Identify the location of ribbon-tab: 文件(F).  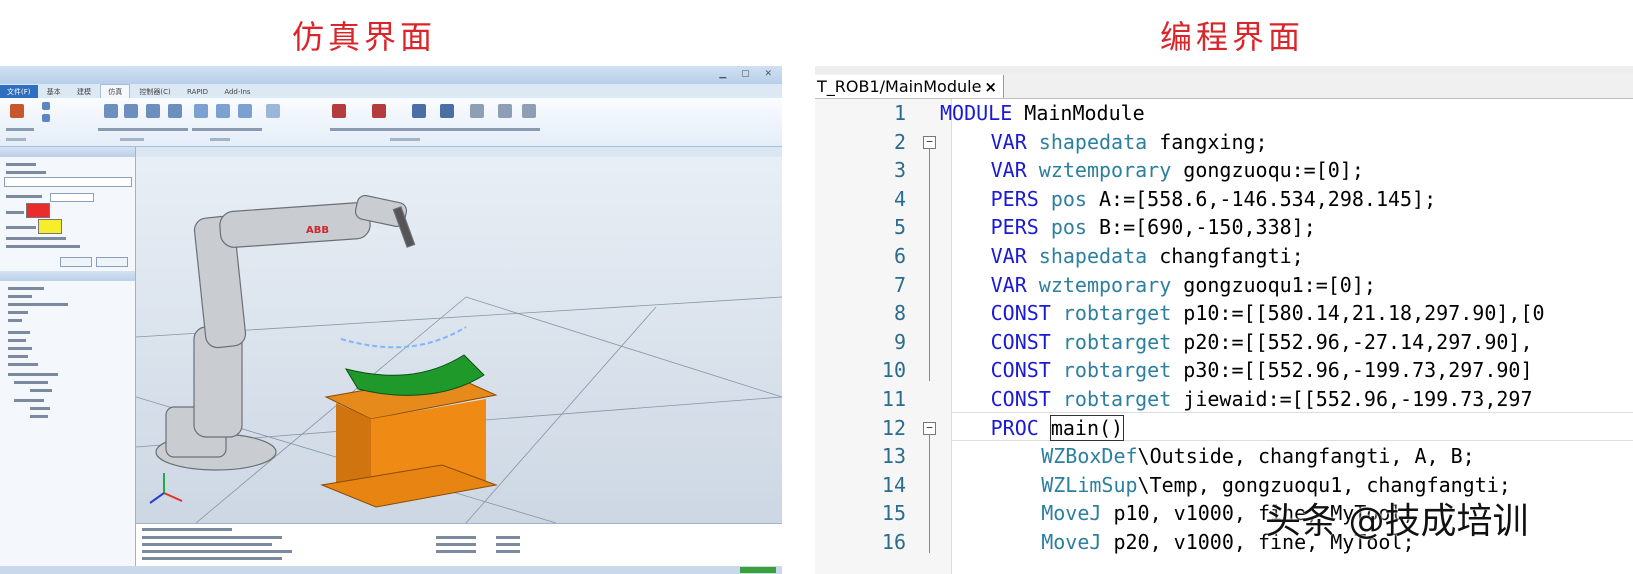
(19, 92).